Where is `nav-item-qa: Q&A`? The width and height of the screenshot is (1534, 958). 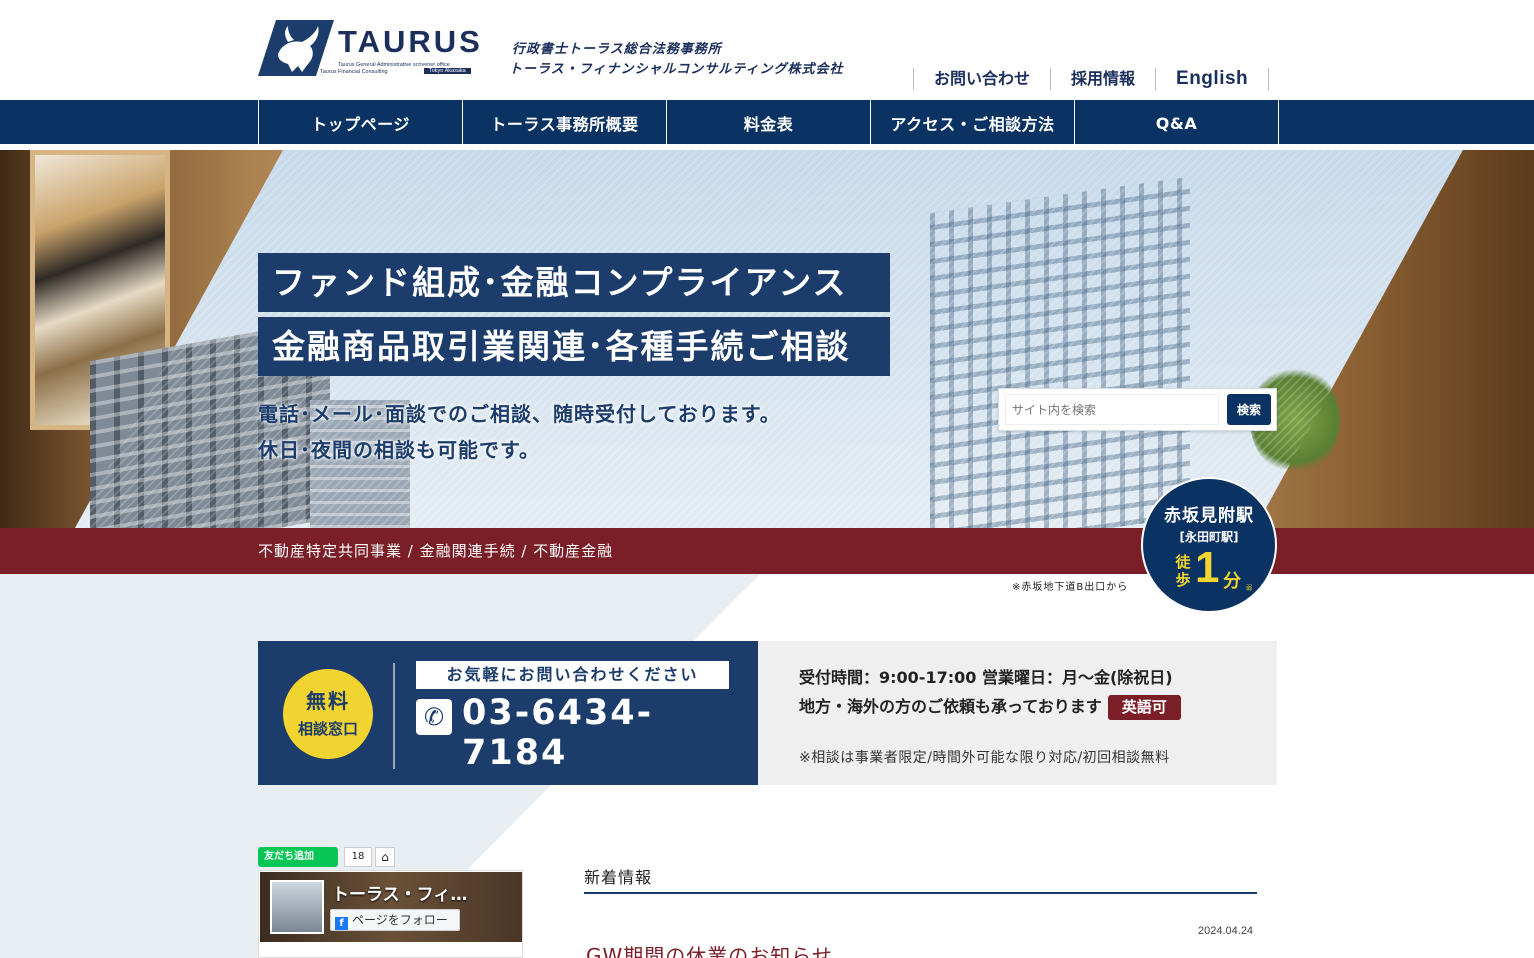 nav-item-qa: Q&A is located at coordinates (1177, 123).